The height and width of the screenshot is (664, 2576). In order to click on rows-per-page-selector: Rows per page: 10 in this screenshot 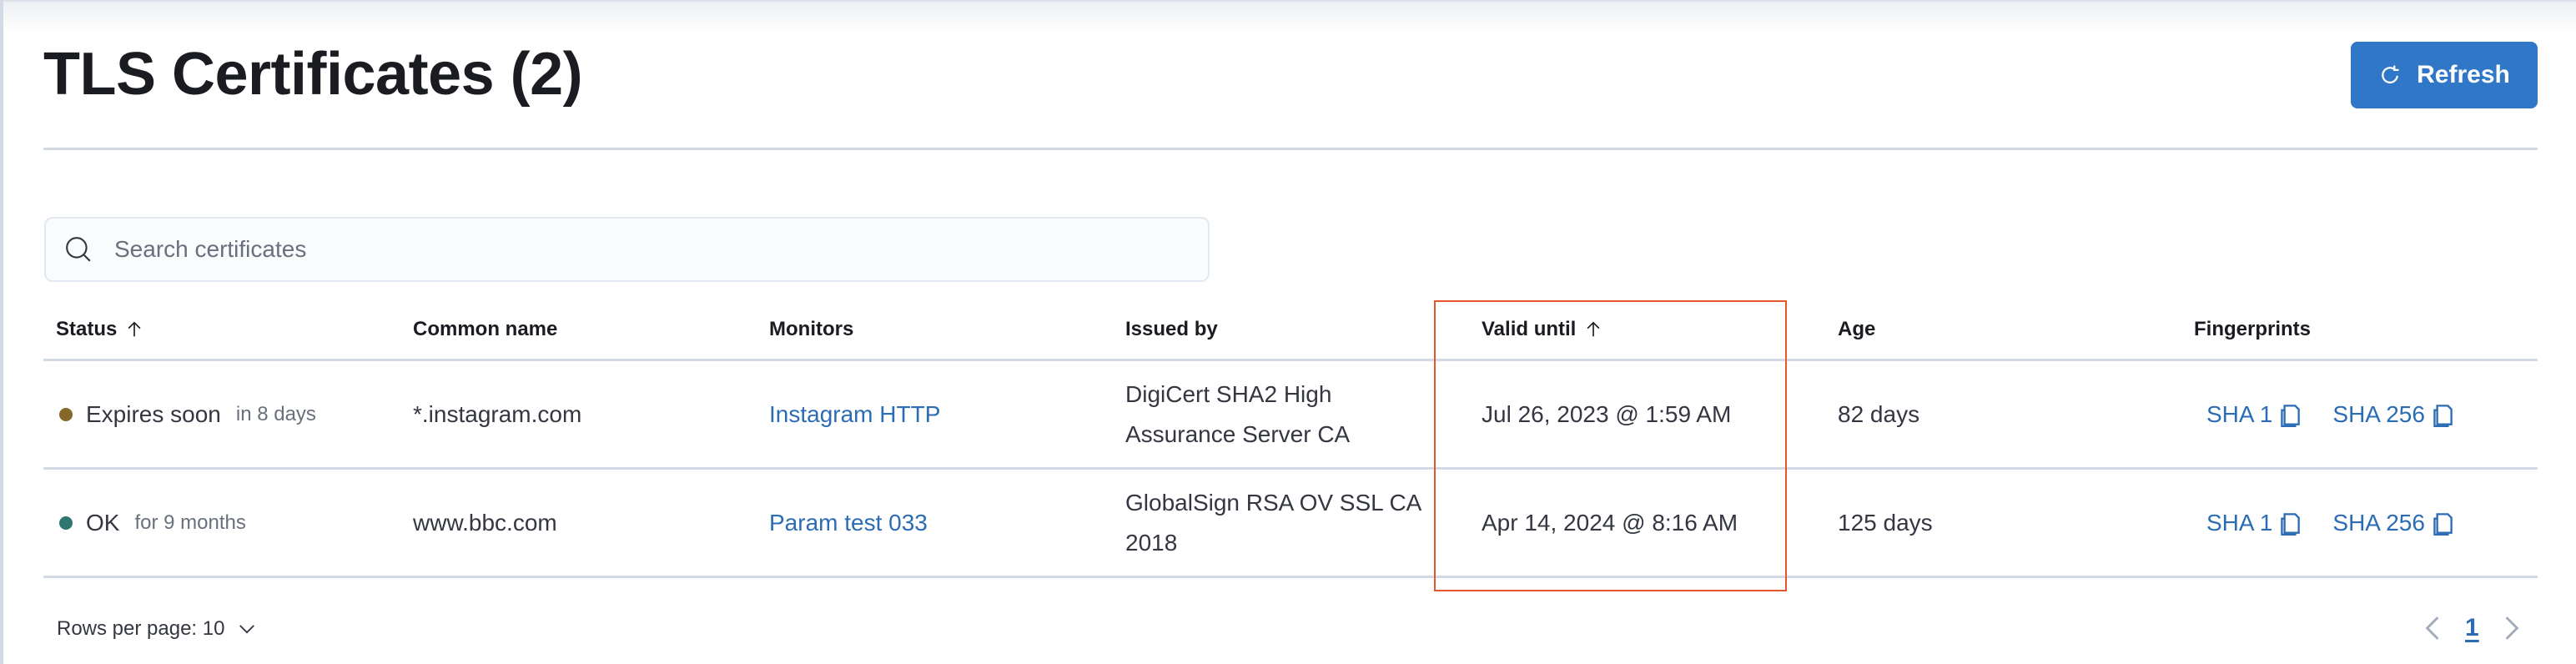, I will do `click(156, 629)`.